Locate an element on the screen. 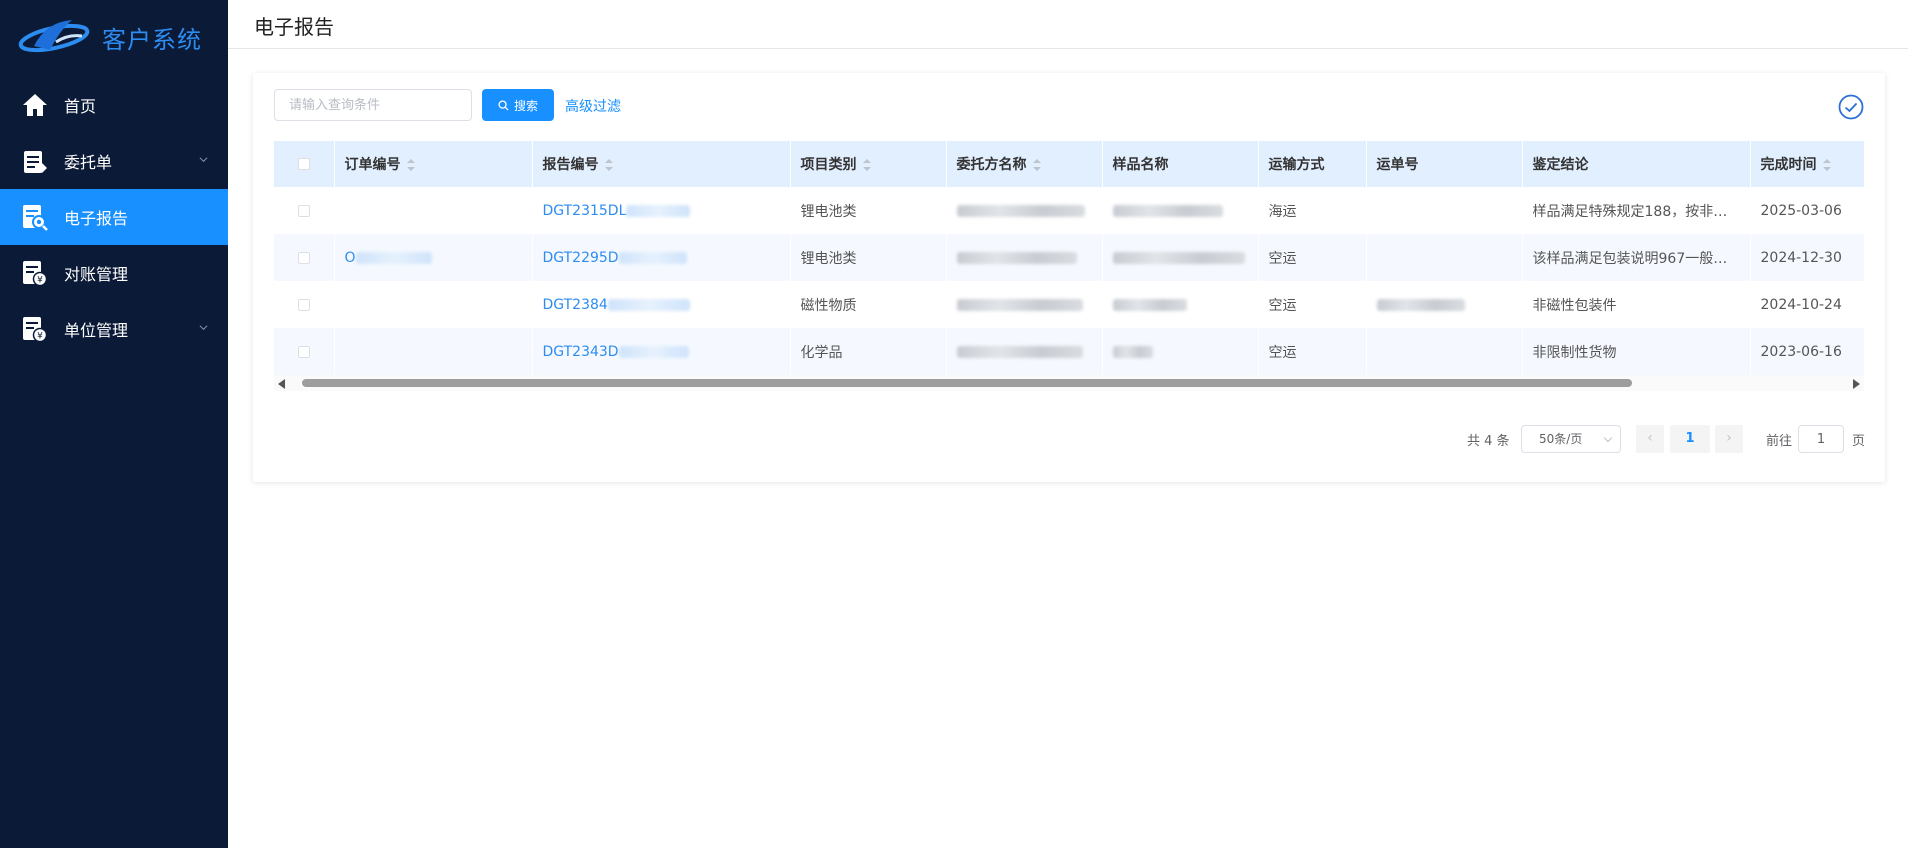 Image resolution: width=1912 pixels, height=848 pixels. column-header-conclusion: 鉴定结论 is located at coordinates (1636, 164).